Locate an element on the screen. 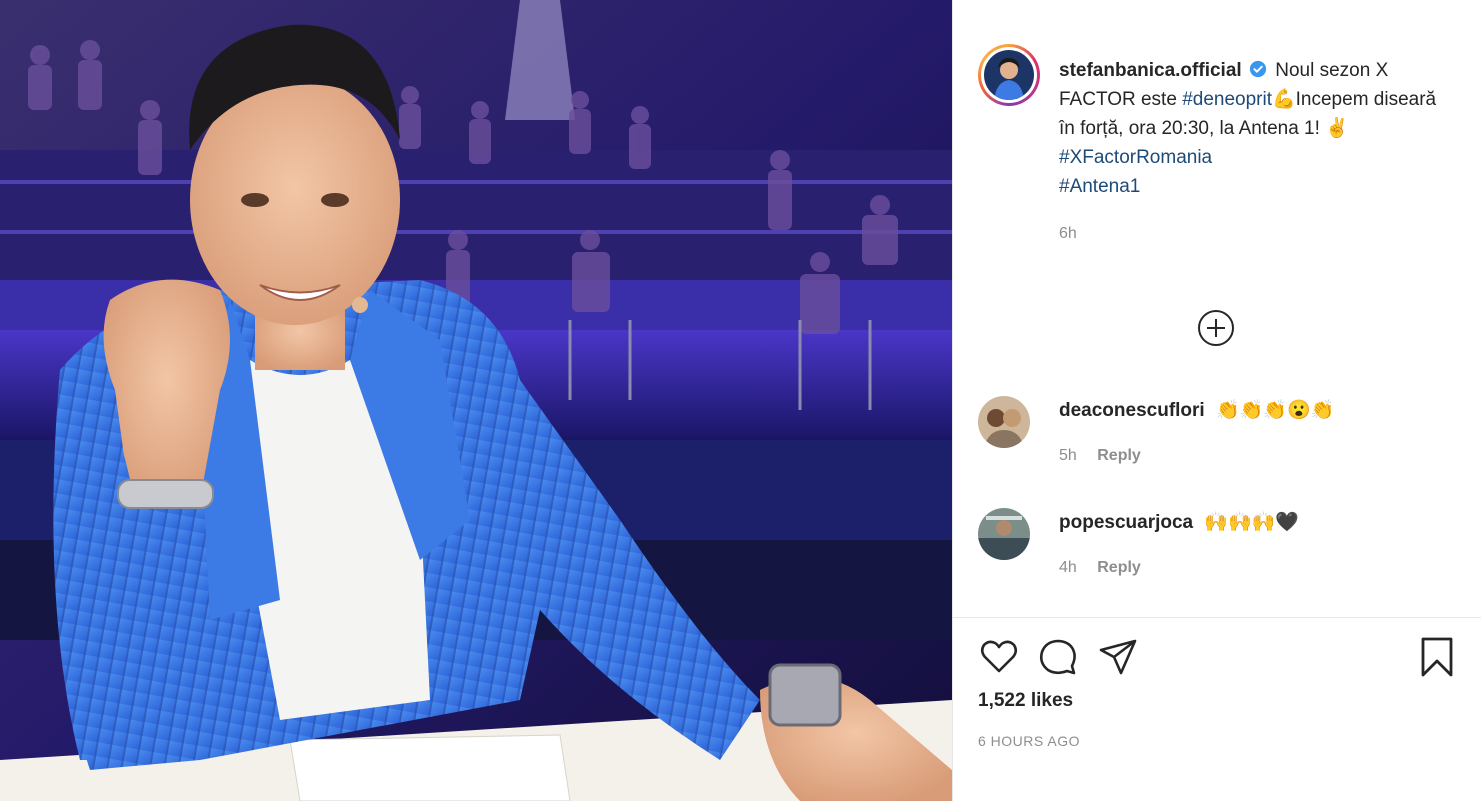 This screenshot has height=801, width=1481. bookmark-icon is located at coordinates (1437, 657).